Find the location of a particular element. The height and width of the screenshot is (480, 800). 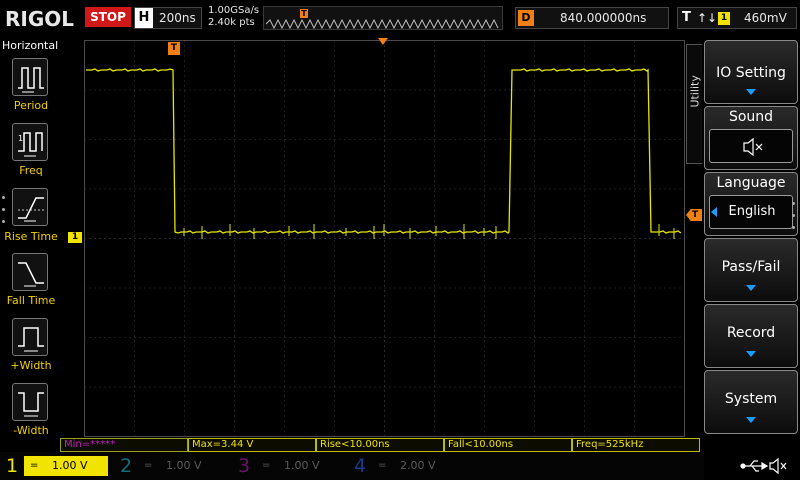

io-setting-button: IO Setting is located at coordinates (751, 72).